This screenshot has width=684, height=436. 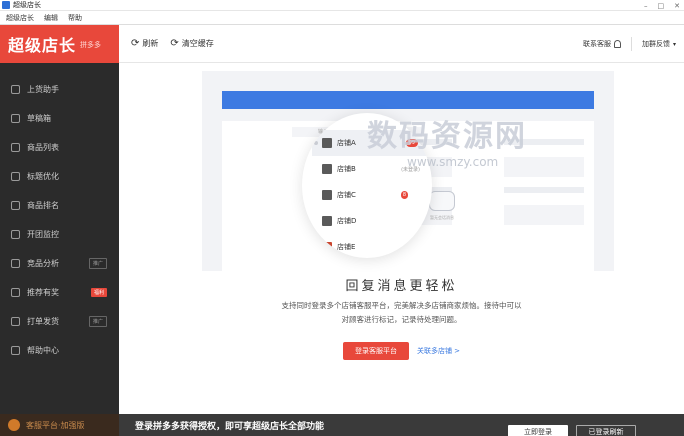 I want to click on close-icon: ✕, so click(x=677, y=6).